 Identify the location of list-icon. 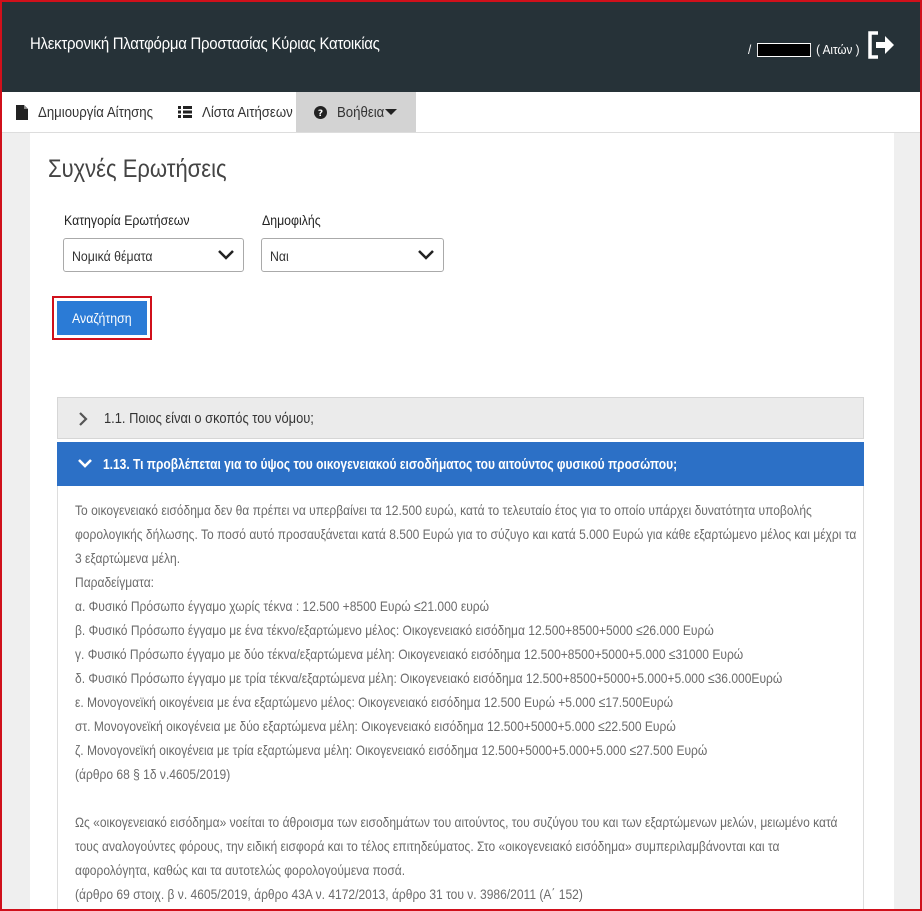
(185, 112).